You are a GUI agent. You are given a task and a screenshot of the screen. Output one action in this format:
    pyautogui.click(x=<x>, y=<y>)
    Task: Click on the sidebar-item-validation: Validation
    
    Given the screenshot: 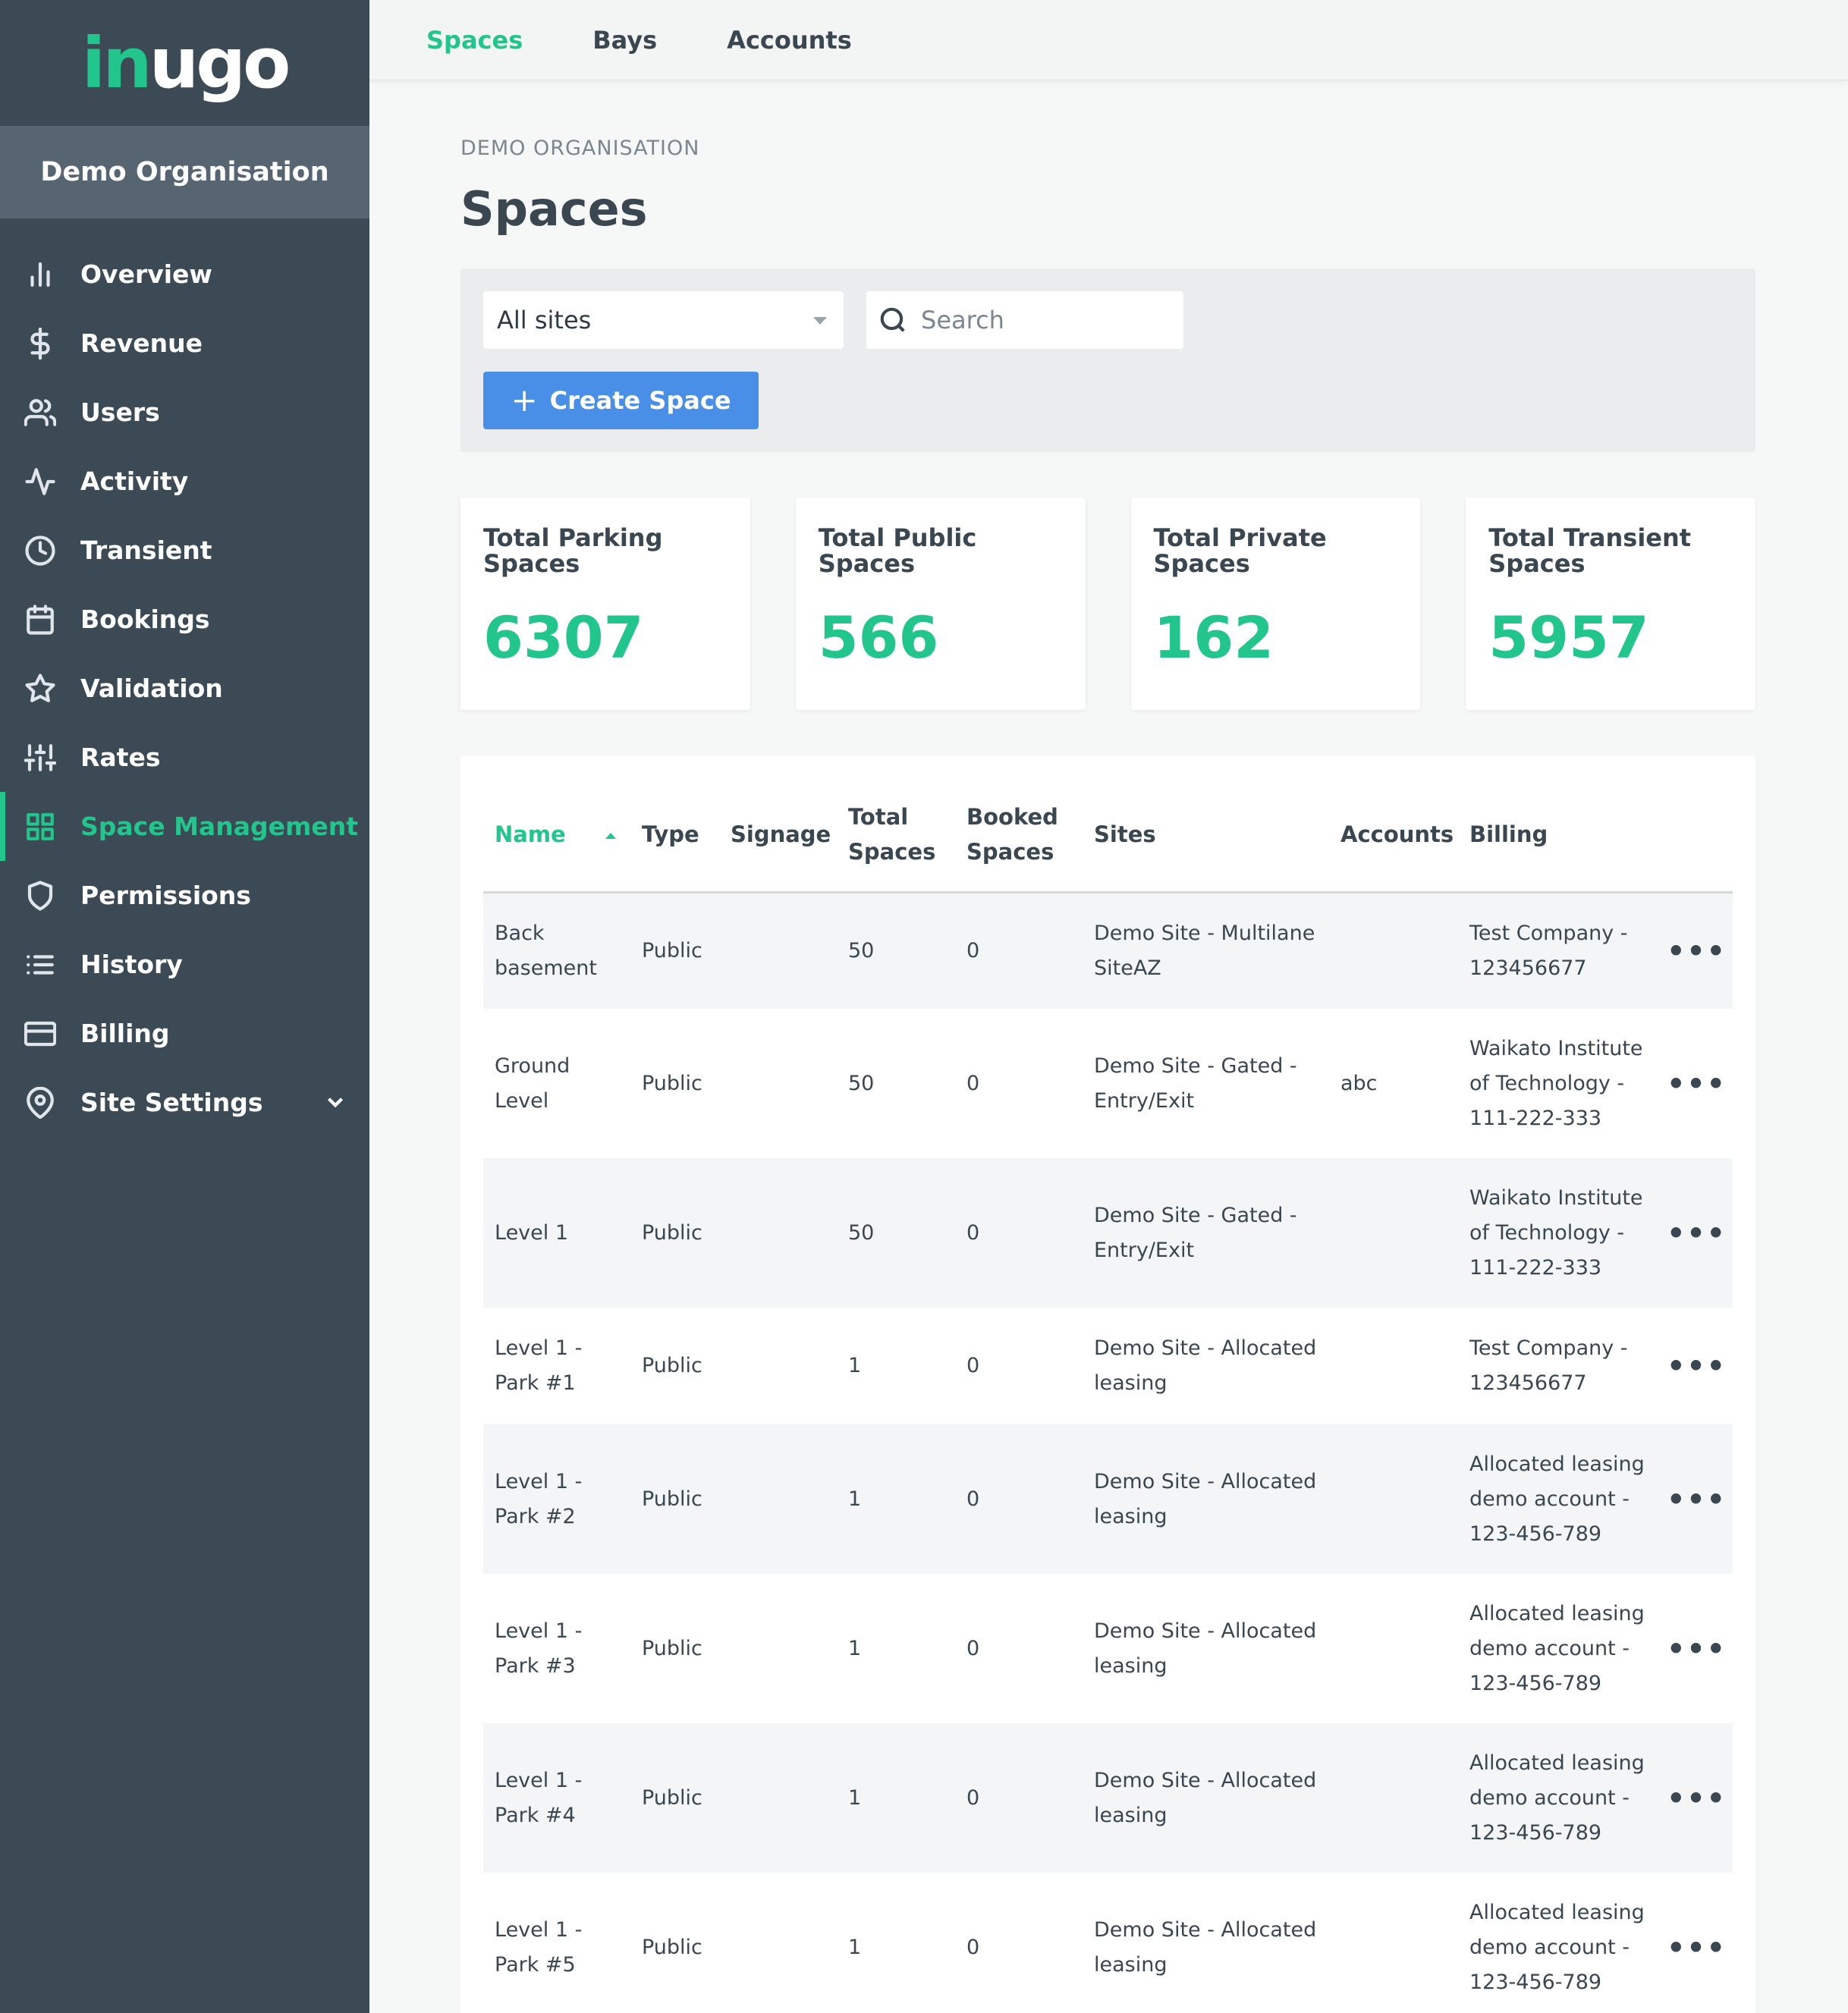 What is the action you would take?
    pyautogui.click(x=184, y=688)
    